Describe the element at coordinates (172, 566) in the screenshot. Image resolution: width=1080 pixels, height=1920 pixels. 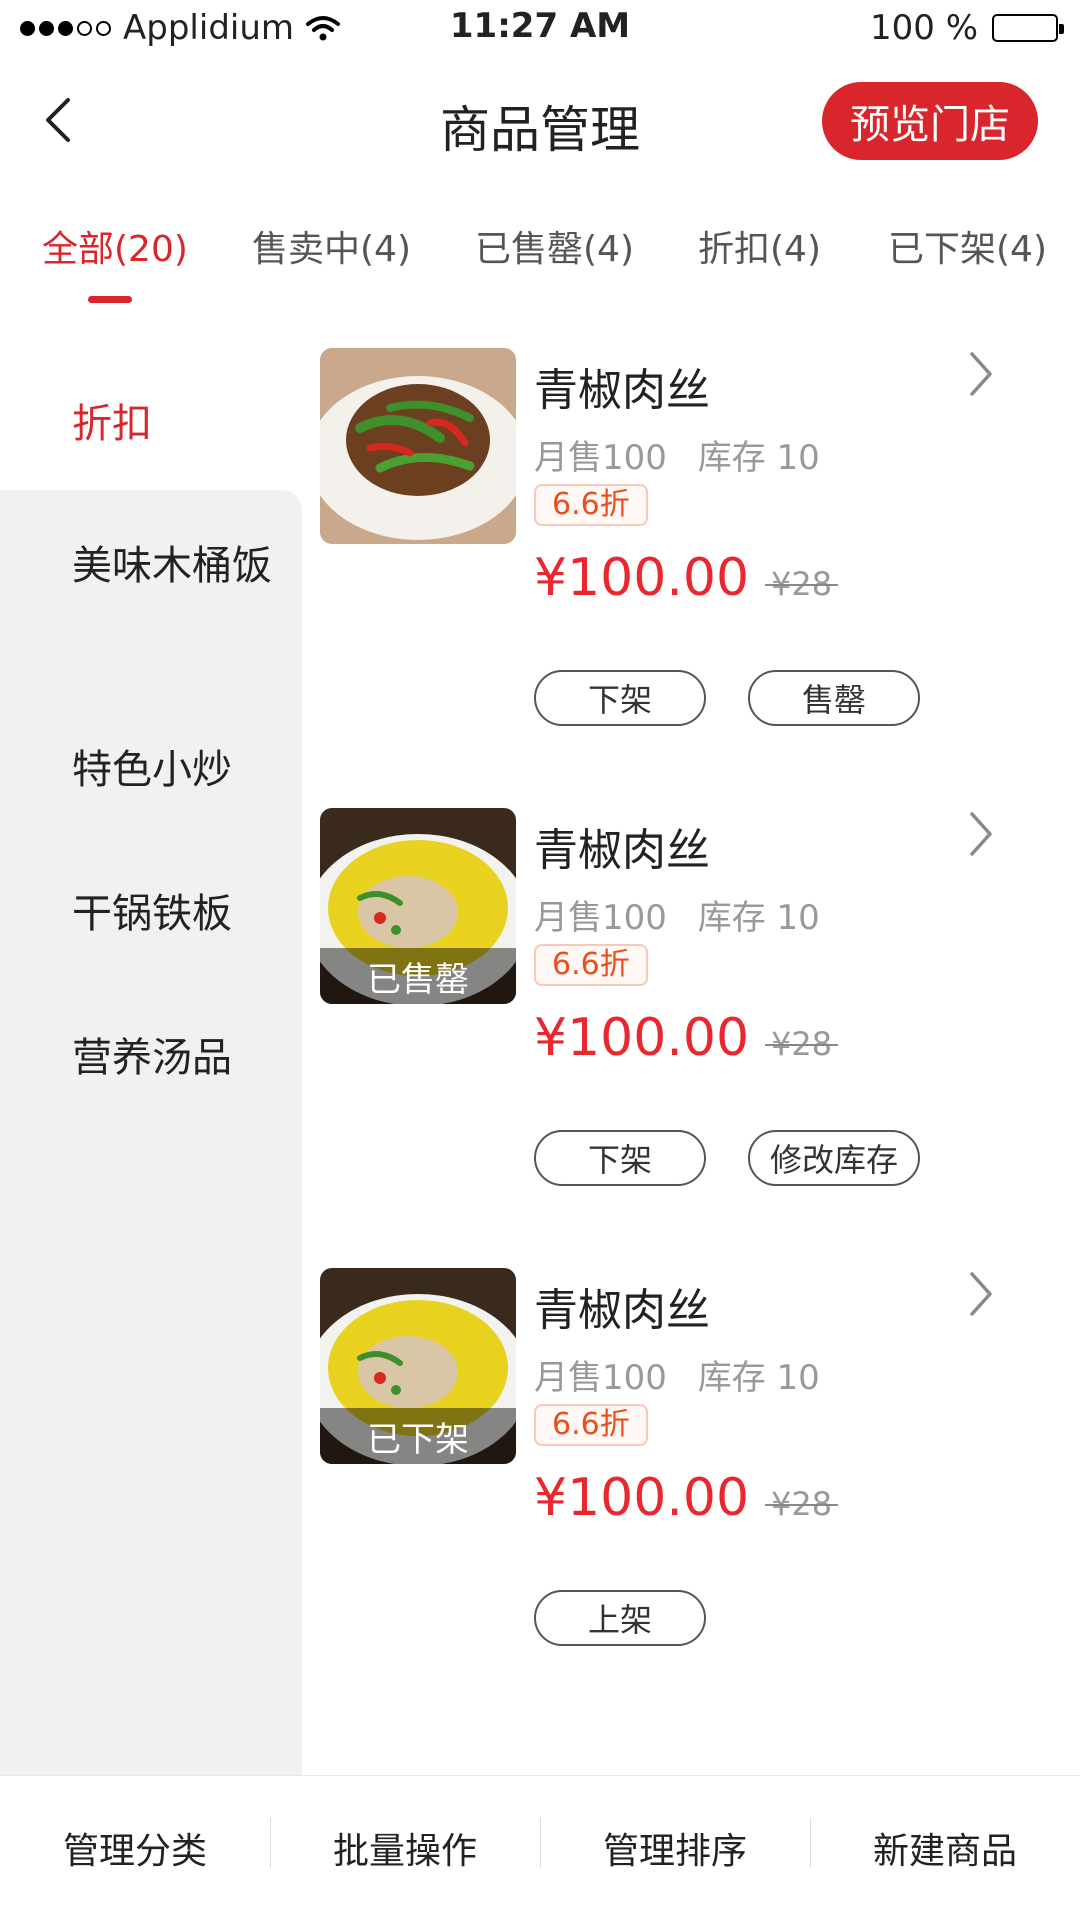
I see `sidebar-item-wooden-bucket-rice: 美味木桶饭` at that location.